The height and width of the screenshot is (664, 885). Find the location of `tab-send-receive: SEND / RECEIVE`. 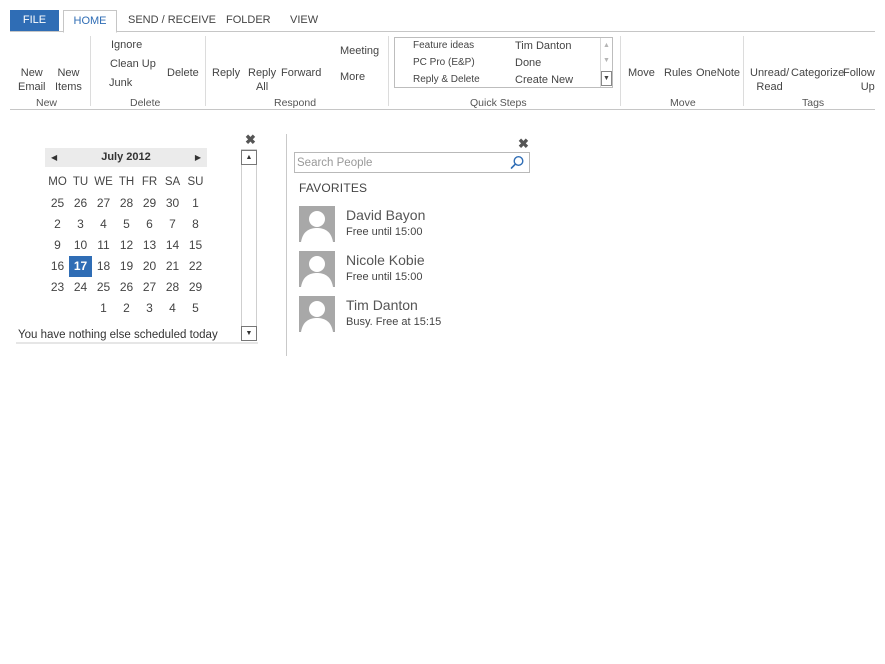

tab-send-receive: SEND / RECEIVE is located at coordinates (172, 20).